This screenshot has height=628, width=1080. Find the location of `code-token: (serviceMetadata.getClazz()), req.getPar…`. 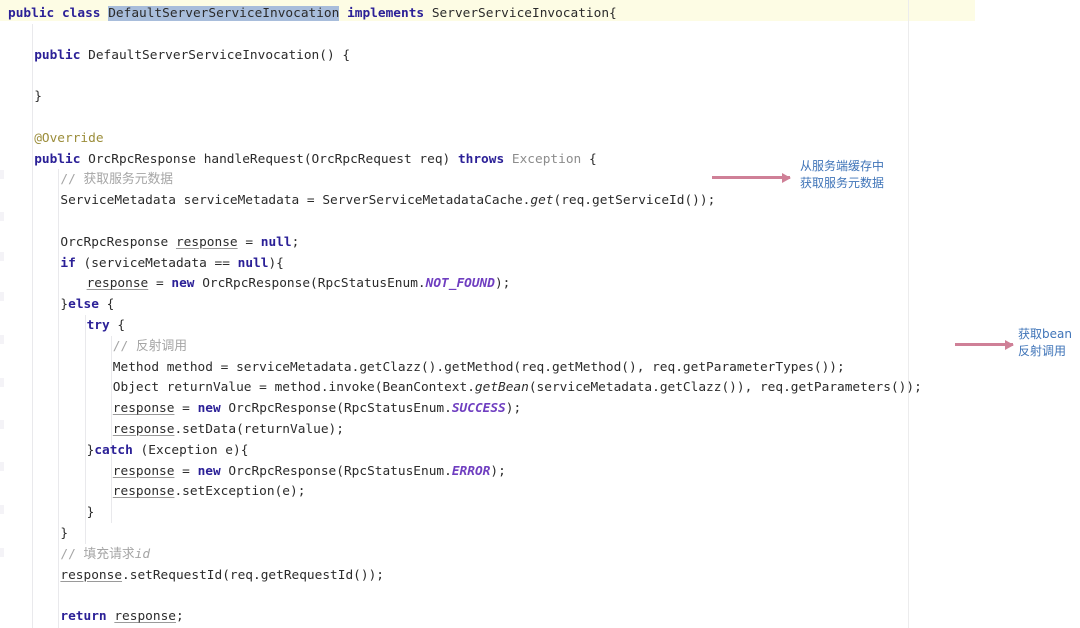

code-token: (serviceMetadata.getClazz()), req.getPar… is located at coordinates (725, 388).